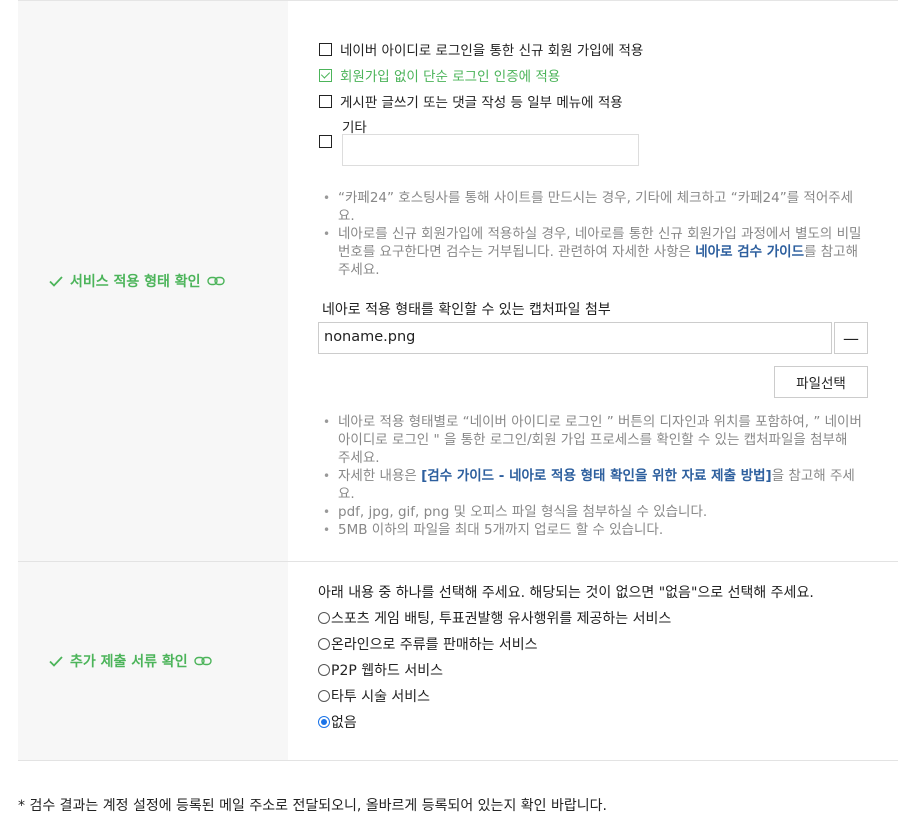  I want to click on radio-option-p2p: P2P 웹하드 서비스, so click(380, 670).